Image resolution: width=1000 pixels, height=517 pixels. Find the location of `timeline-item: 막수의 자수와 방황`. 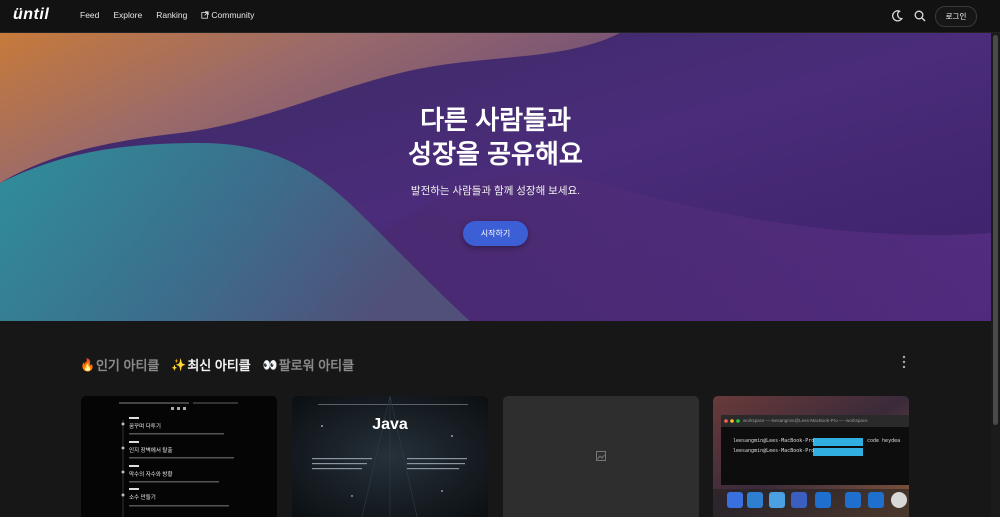

timeline-item: 막수의 자수와 방황 is located at coordinates (151, 475).